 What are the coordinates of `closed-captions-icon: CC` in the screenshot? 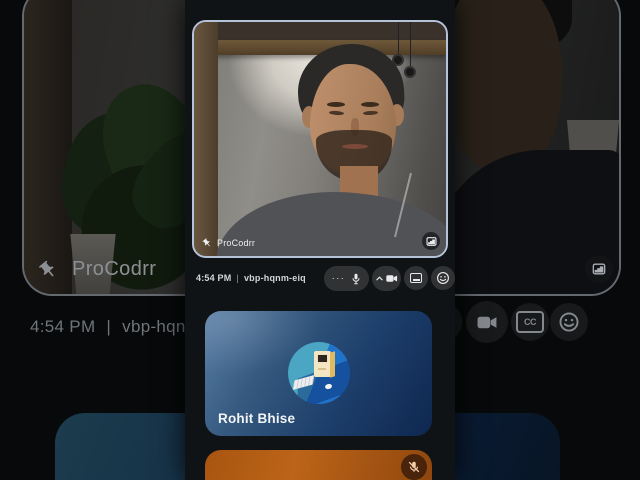 It's located at (530, 322).